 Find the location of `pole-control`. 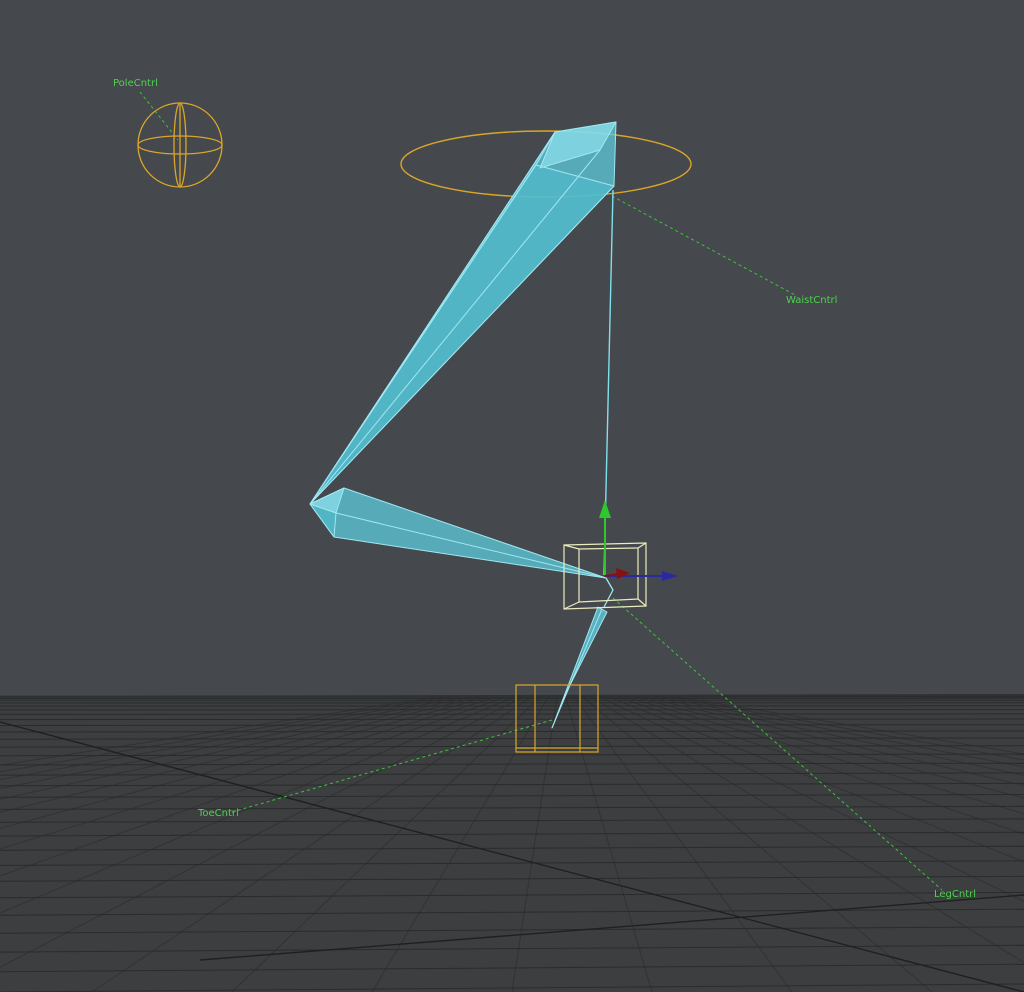

pole-control is located at coordinates (180, 145).